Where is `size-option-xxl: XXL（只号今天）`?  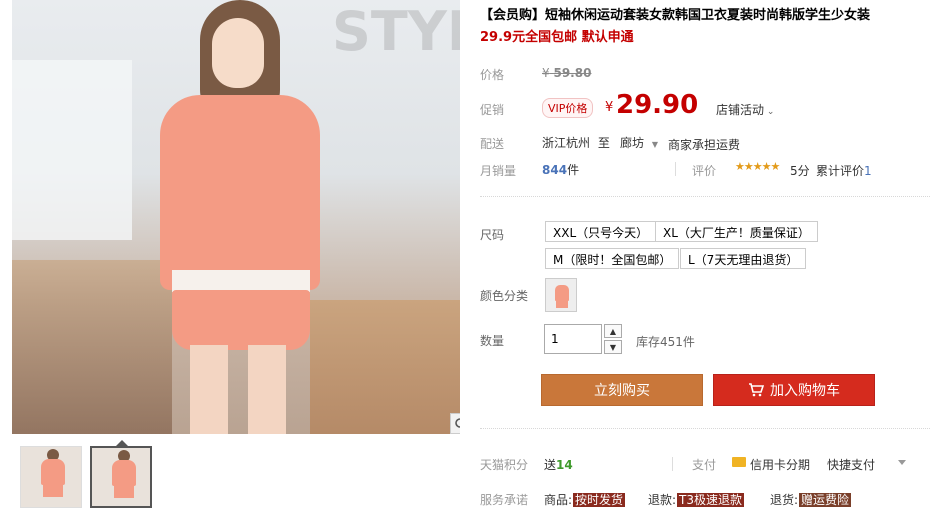
size-option-xxl: XXL（只号今天） is located at coordinates (601, 231).